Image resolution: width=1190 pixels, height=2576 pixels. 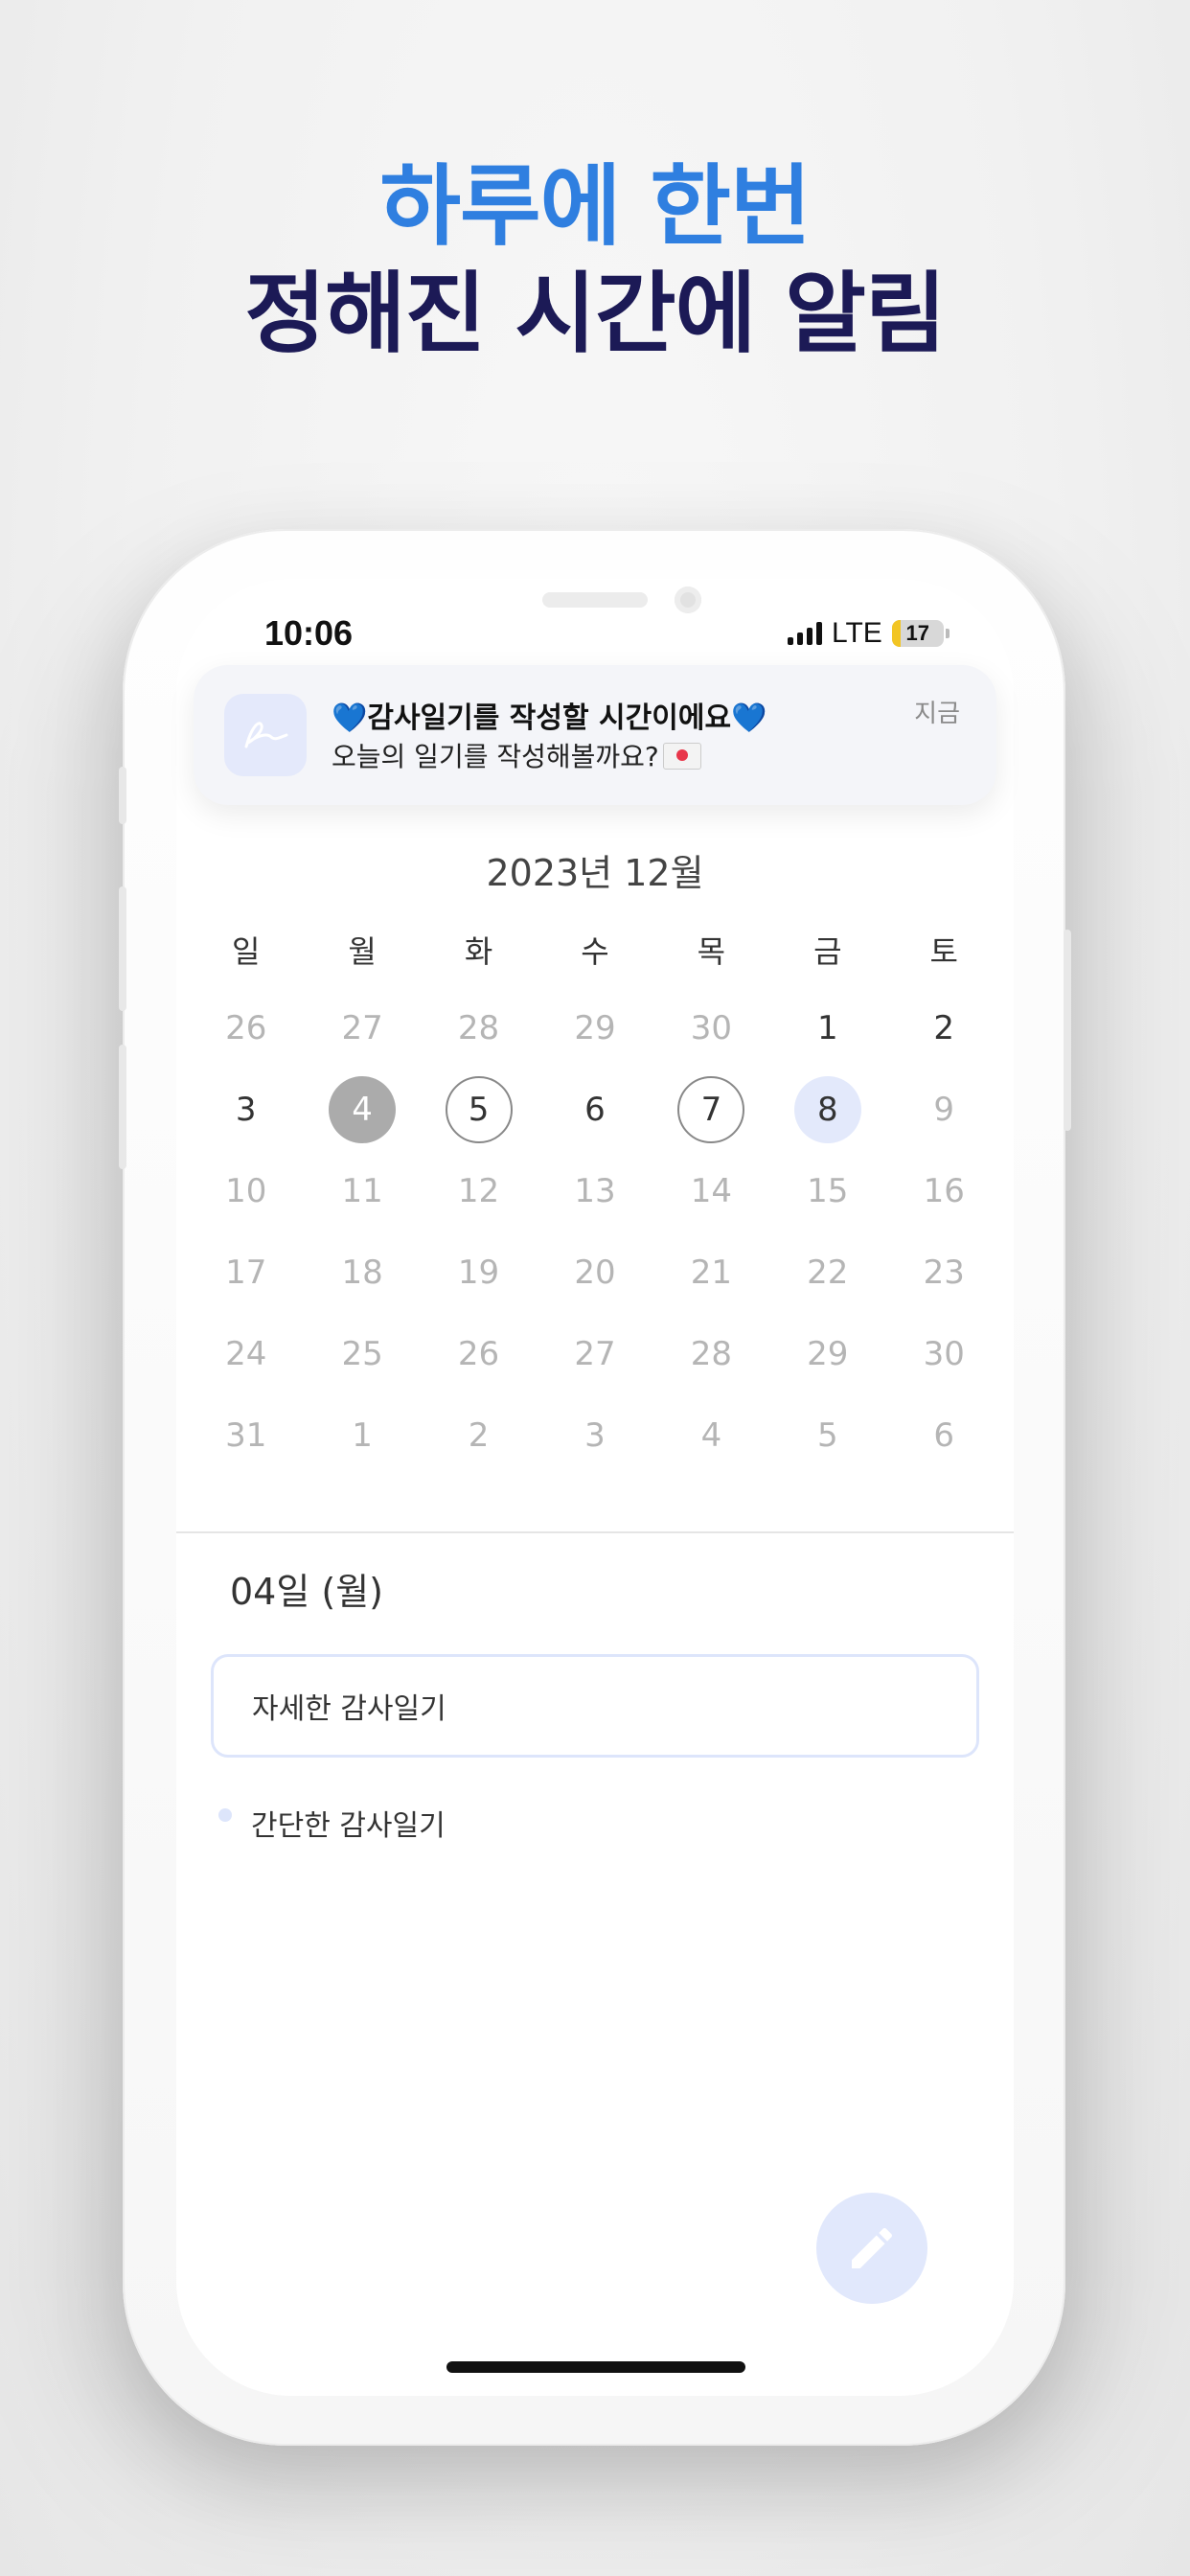 What do you see at coordinates (123, 1107) in the screenshot?
I see `volume-down-button` at bounding box center [123, 1107].